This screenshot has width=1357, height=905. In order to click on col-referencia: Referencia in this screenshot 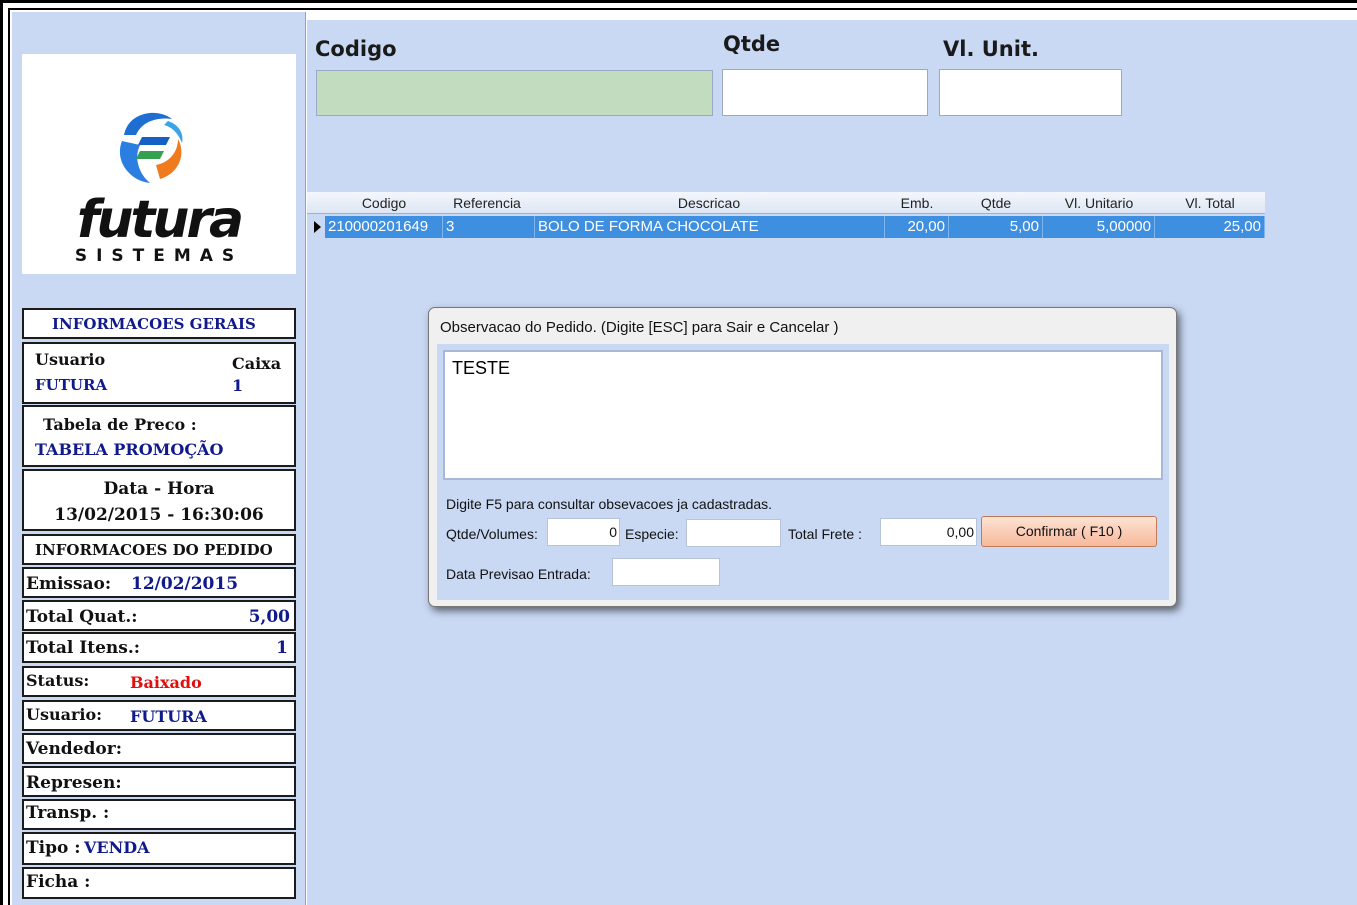, I will do `click(487, 203)`.